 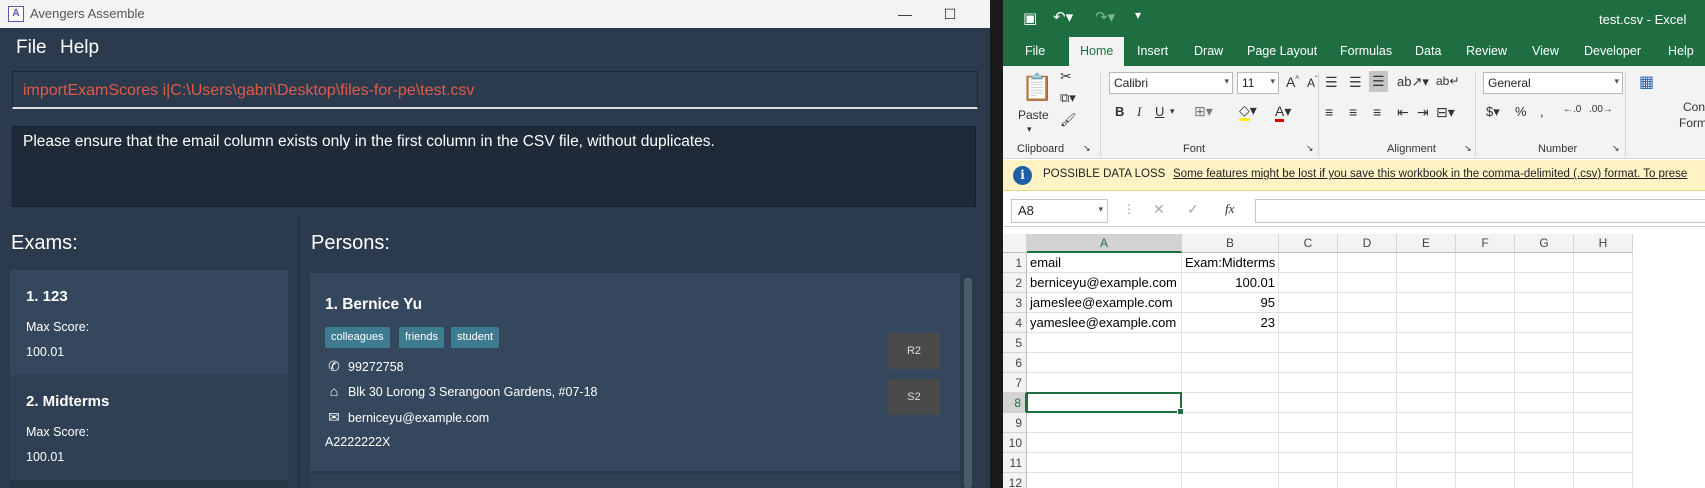 I want to click on cell-g3, so click(x=1544, y=303).